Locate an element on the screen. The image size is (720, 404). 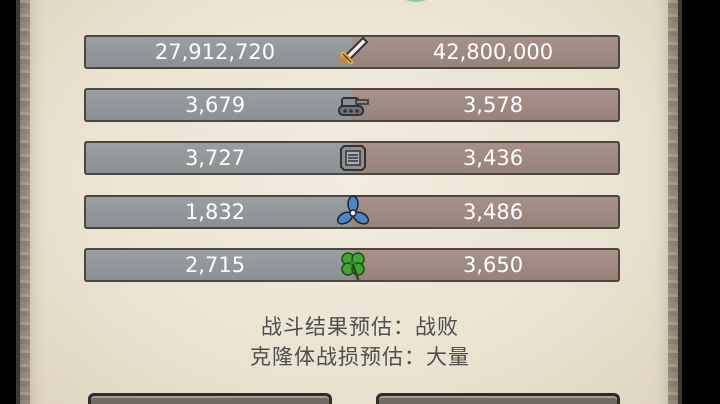
stat-row-speed: 1,832 3,486 is located at coordinates (352, 212).